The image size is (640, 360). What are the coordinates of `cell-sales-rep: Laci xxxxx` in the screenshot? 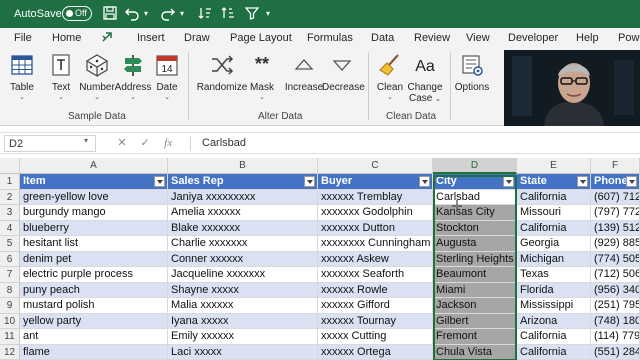 It's located at (243, 352).